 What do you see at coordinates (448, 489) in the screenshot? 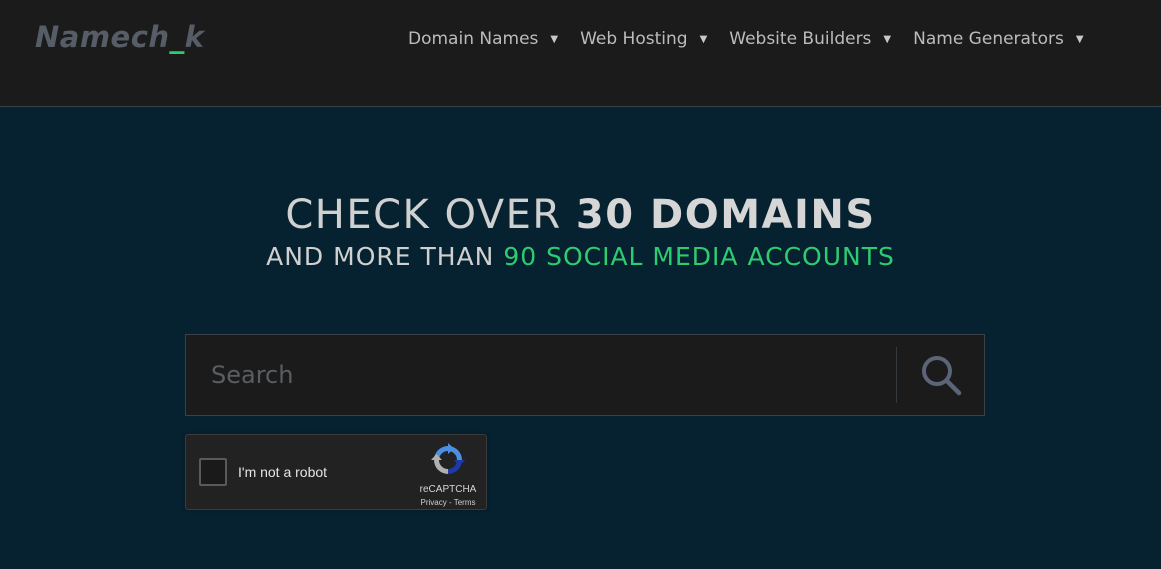
I see `recaptcha-brand: reCAPTCHA` at bounding box center [448, 489].